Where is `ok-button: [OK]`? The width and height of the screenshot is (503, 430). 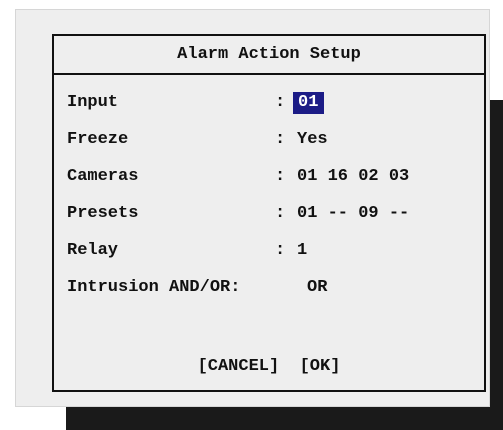
ok-button: [OK] is located at coordinates (320, 366).